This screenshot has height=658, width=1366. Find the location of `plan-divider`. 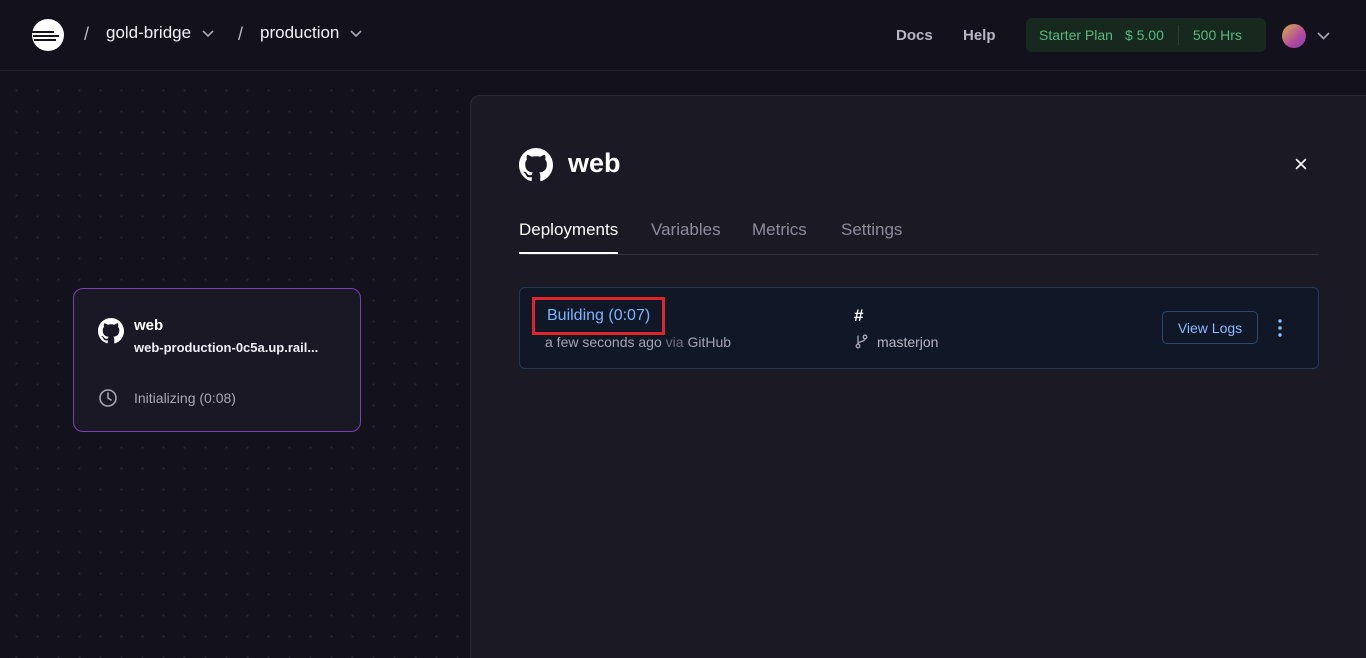

plan-divider is located at coordinates (1178, 35).